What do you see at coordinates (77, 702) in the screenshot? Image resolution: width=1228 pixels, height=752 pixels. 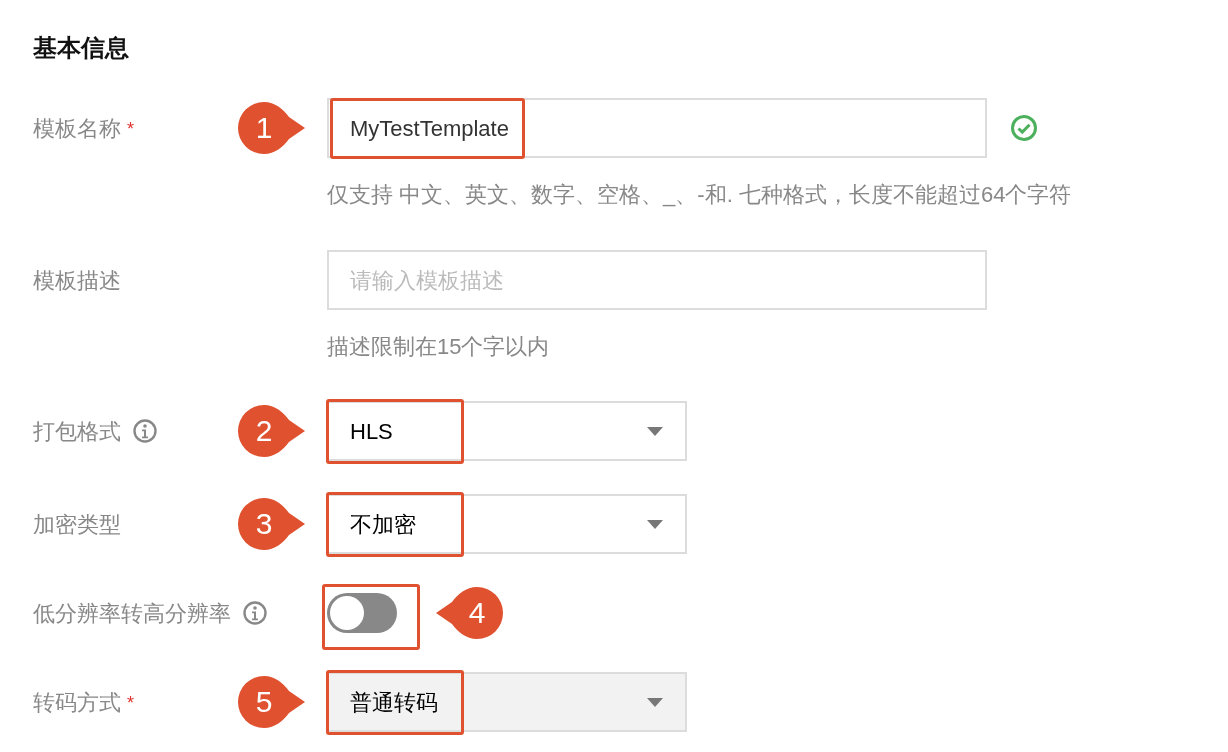 I see `field-label: 转码方式` at bounding box center [77, 702].